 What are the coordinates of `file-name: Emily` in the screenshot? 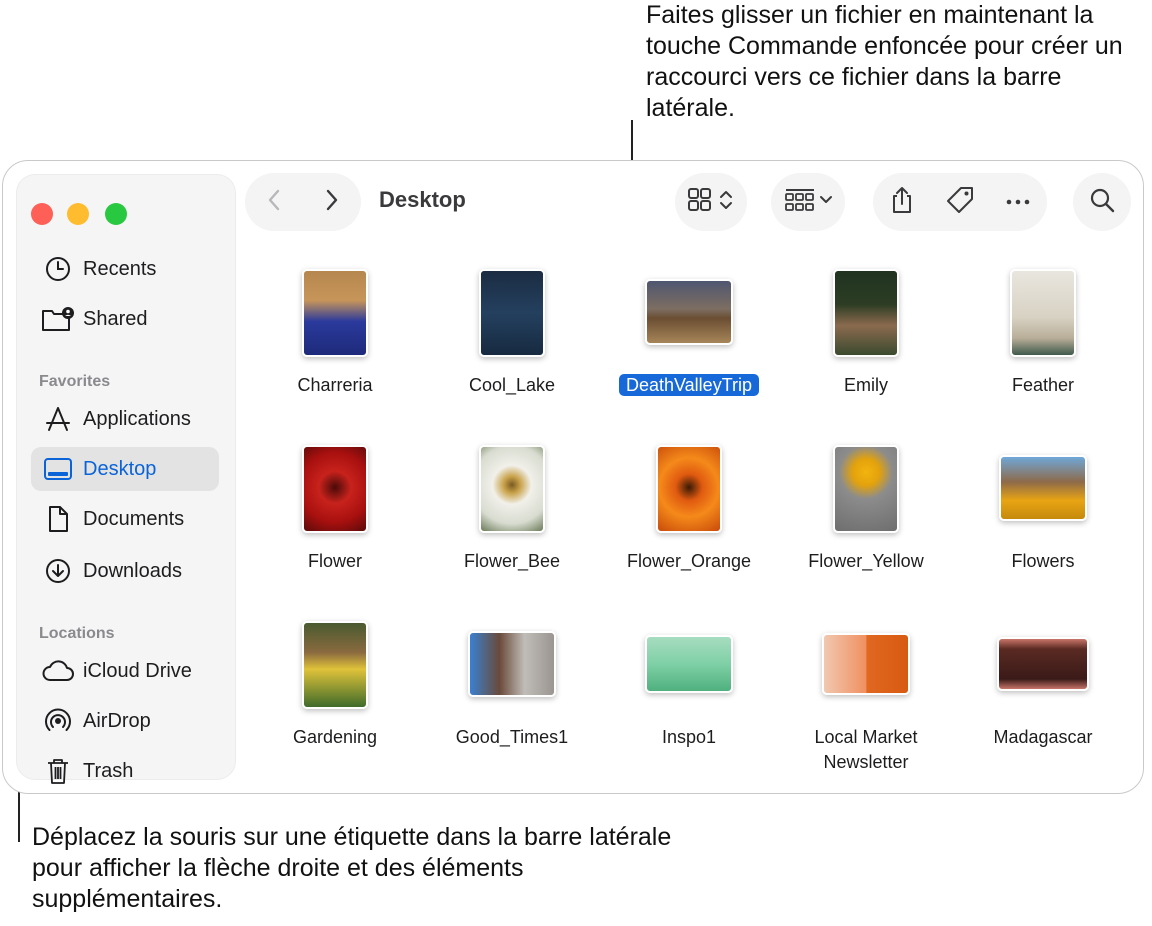 It's located at (866, 385).